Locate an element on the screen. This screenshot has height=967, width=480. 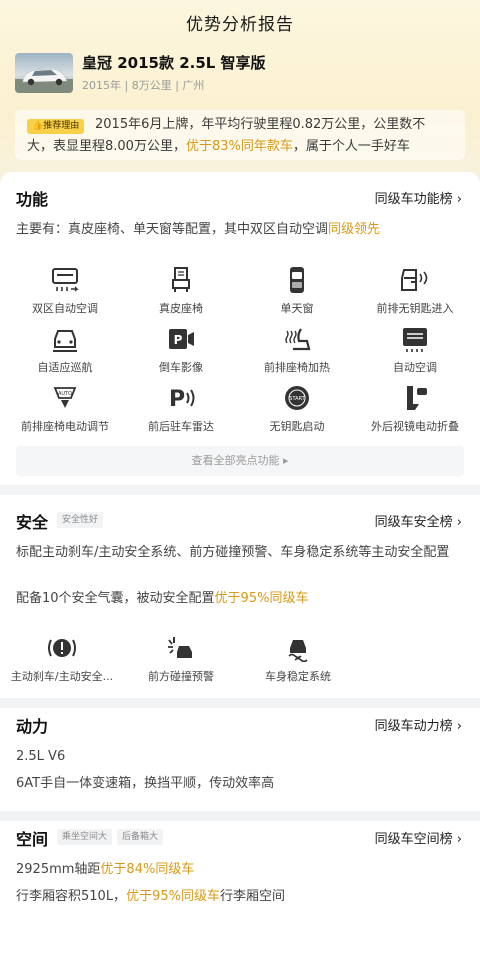
feature-label: 前排座椅加热 is located at coordinates (297, 367).